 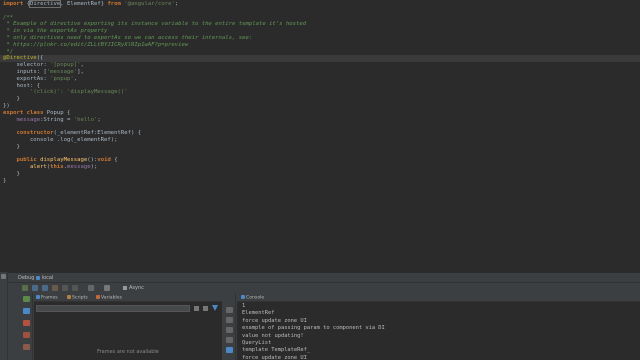 I want to click on settings-icon, so click(x=91, y=288).